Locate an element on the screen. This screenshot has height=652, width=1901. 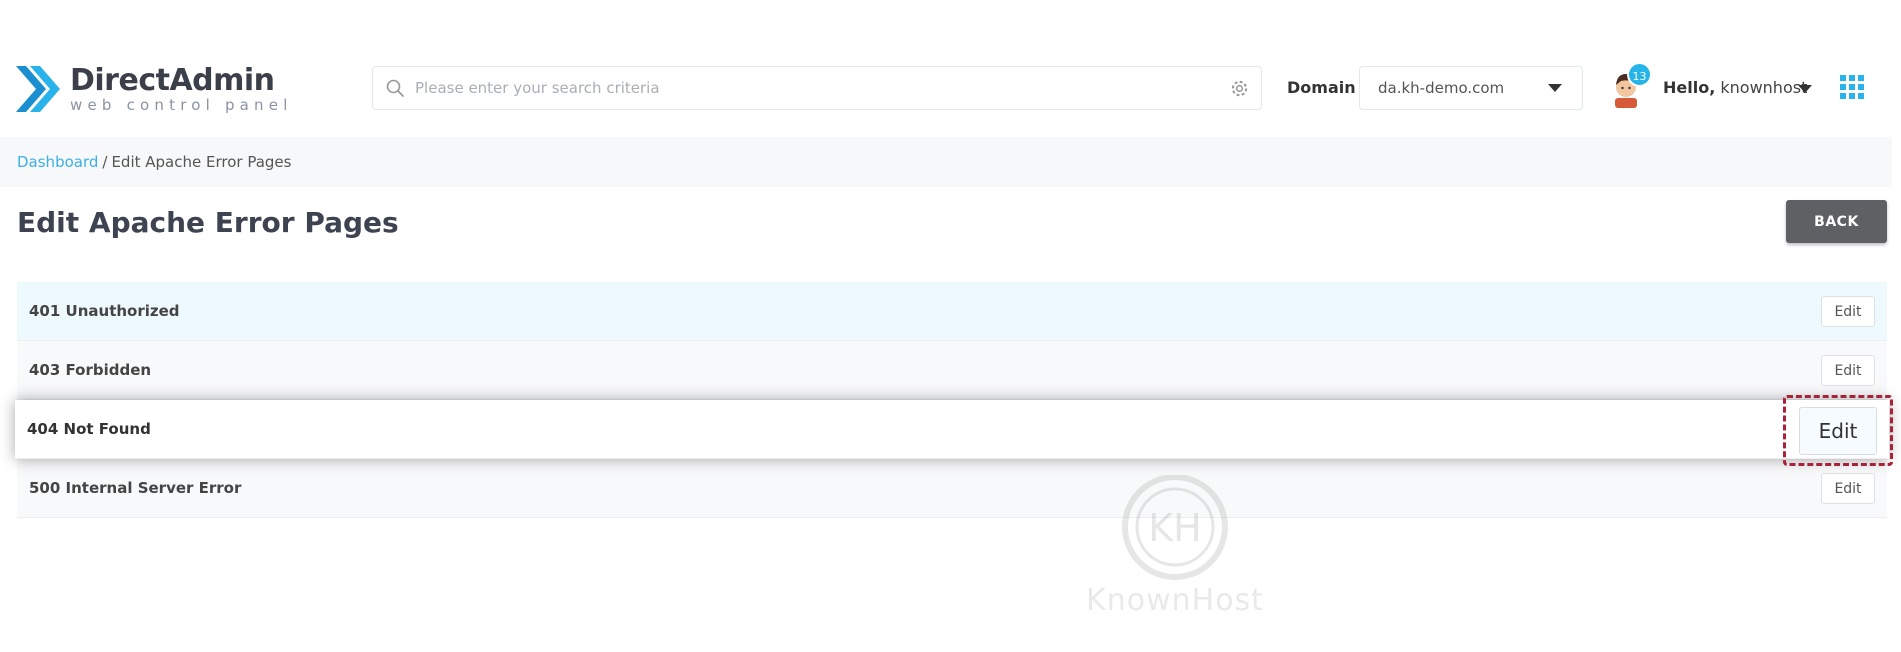
error-page-label: 401 Unauthorized is located at coordinates (104, 311).